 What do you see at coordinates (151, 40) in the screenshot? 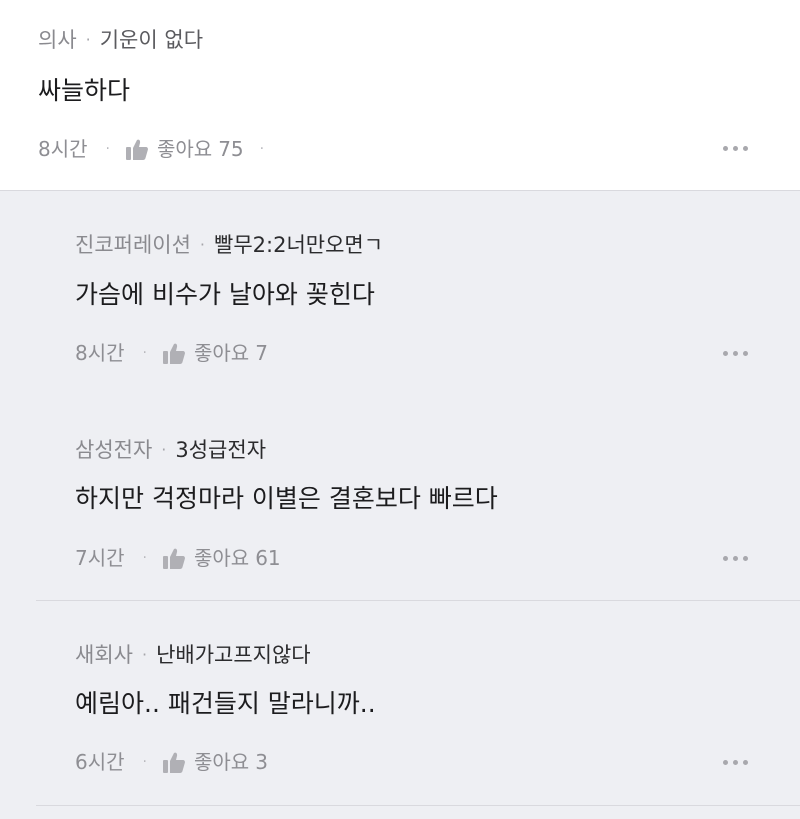
I see `author-nickname: 기운이 없다` at bounding box center [151, 40].